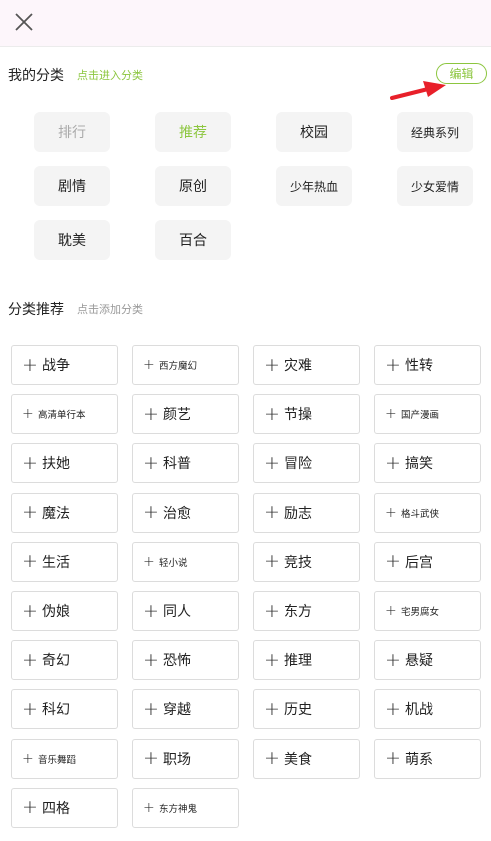  I want to click on add-category-button: + 历史, so click(306, 709).